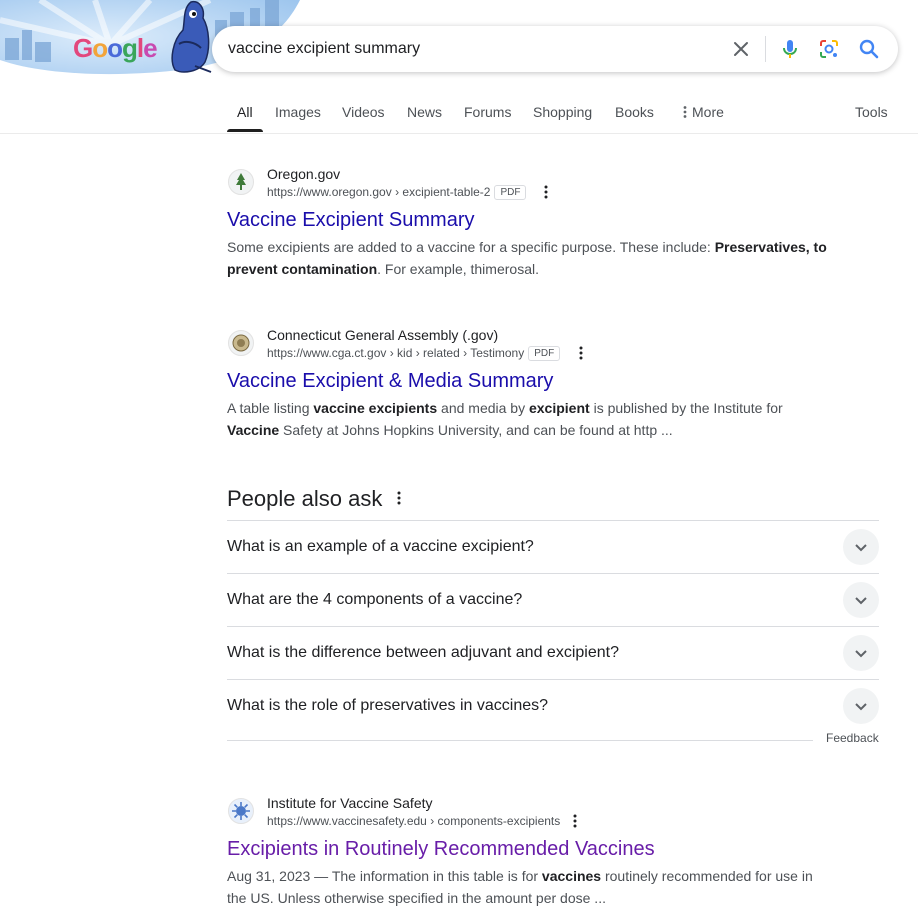 Image resolution: width=918 pixels, height=923 pixels. I want to click on virus-icon, so click(241, 811).